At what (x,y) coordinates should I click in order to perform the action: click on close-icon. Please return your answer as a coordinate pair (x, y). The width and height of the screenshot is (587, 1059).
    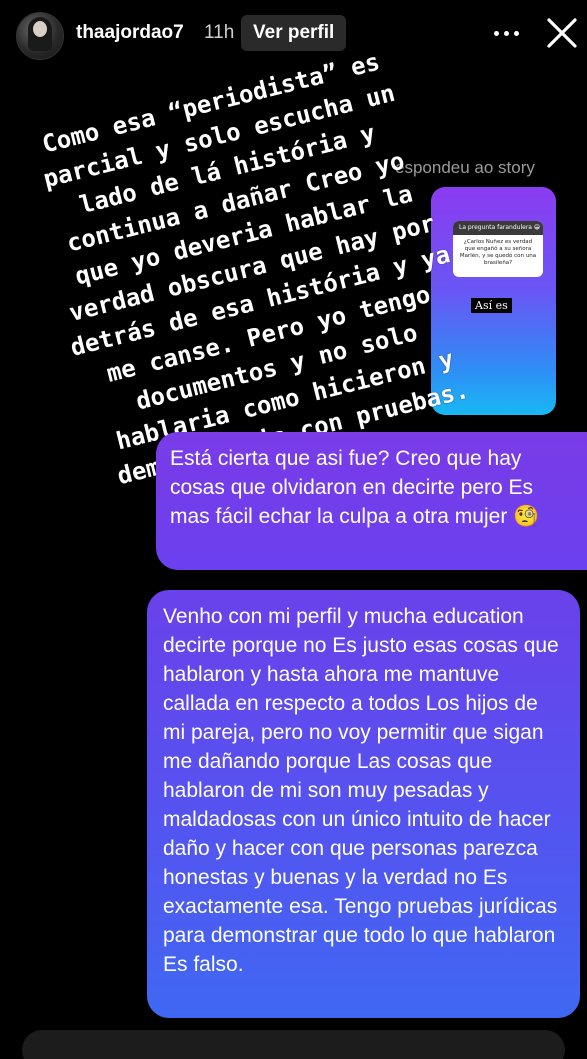
    Looking at the image, I should click on (562, 33).